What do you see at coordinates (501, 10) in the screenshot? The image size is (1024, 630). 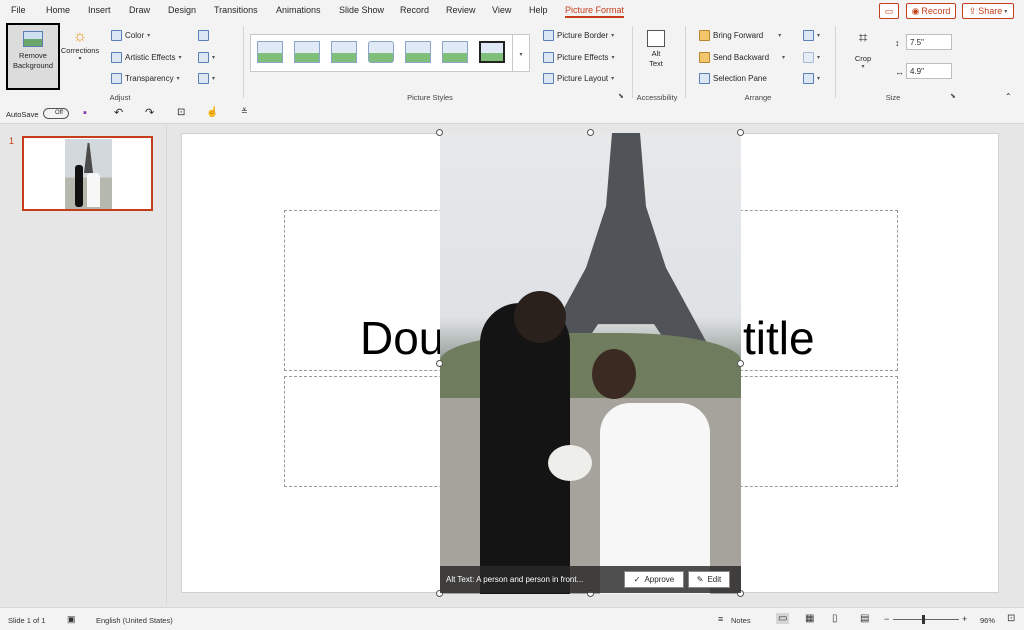 I see `tab-view: View` at bounding box center [501, 10].